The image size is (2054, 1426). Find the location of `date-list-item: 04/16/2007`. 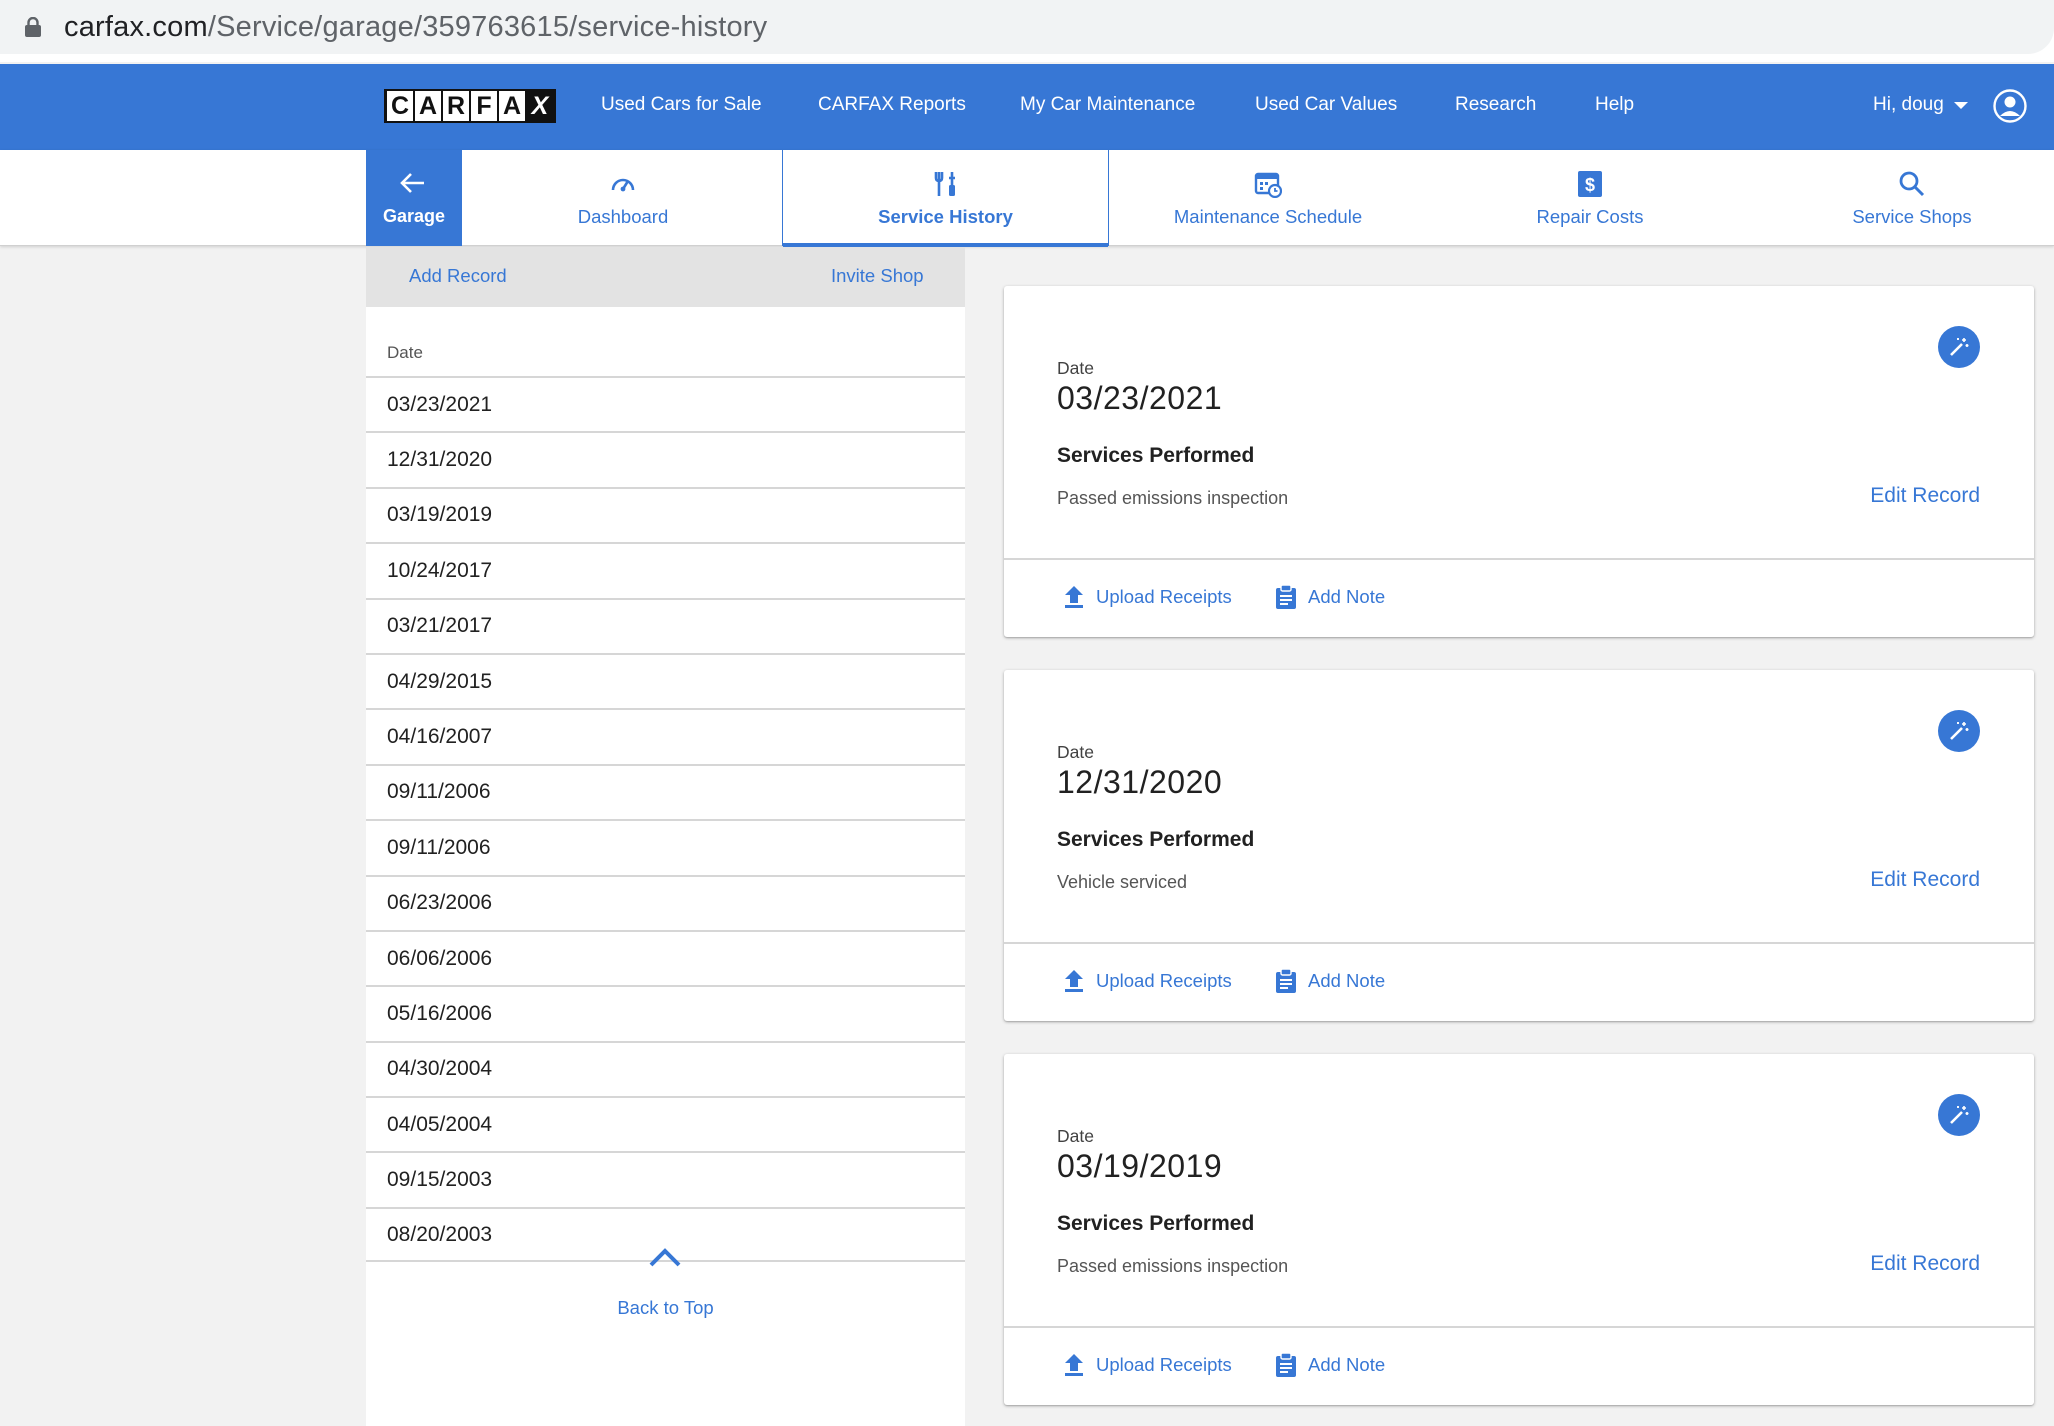

date-list-item: 04/16/2007 is located at coordinates (665, 735).